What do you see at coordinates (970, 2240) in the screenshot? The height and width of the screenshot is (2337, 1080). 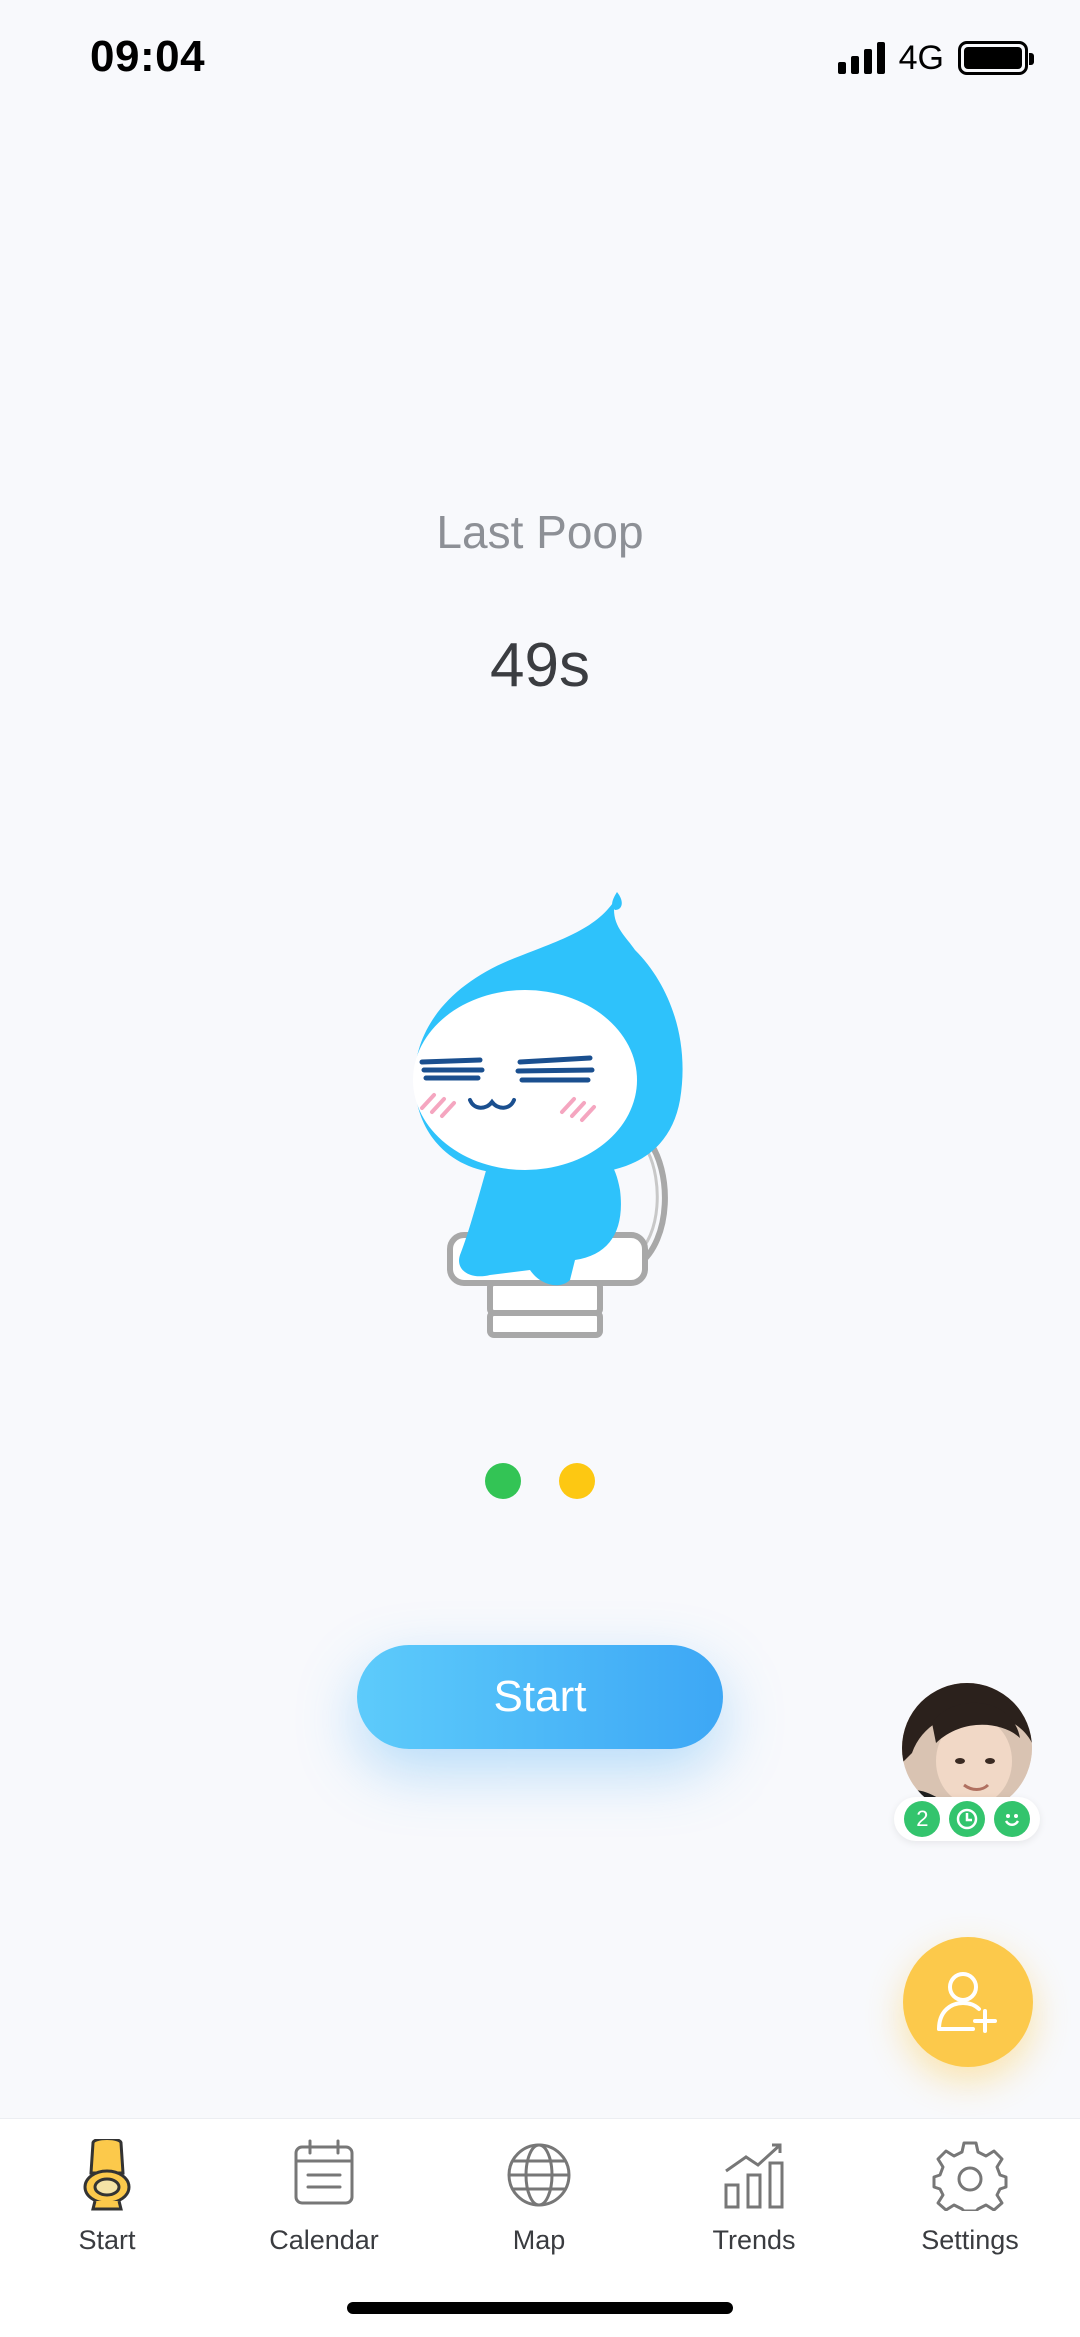 I see `tab-settings-label: Settings` at bounding box center [970, 2240].